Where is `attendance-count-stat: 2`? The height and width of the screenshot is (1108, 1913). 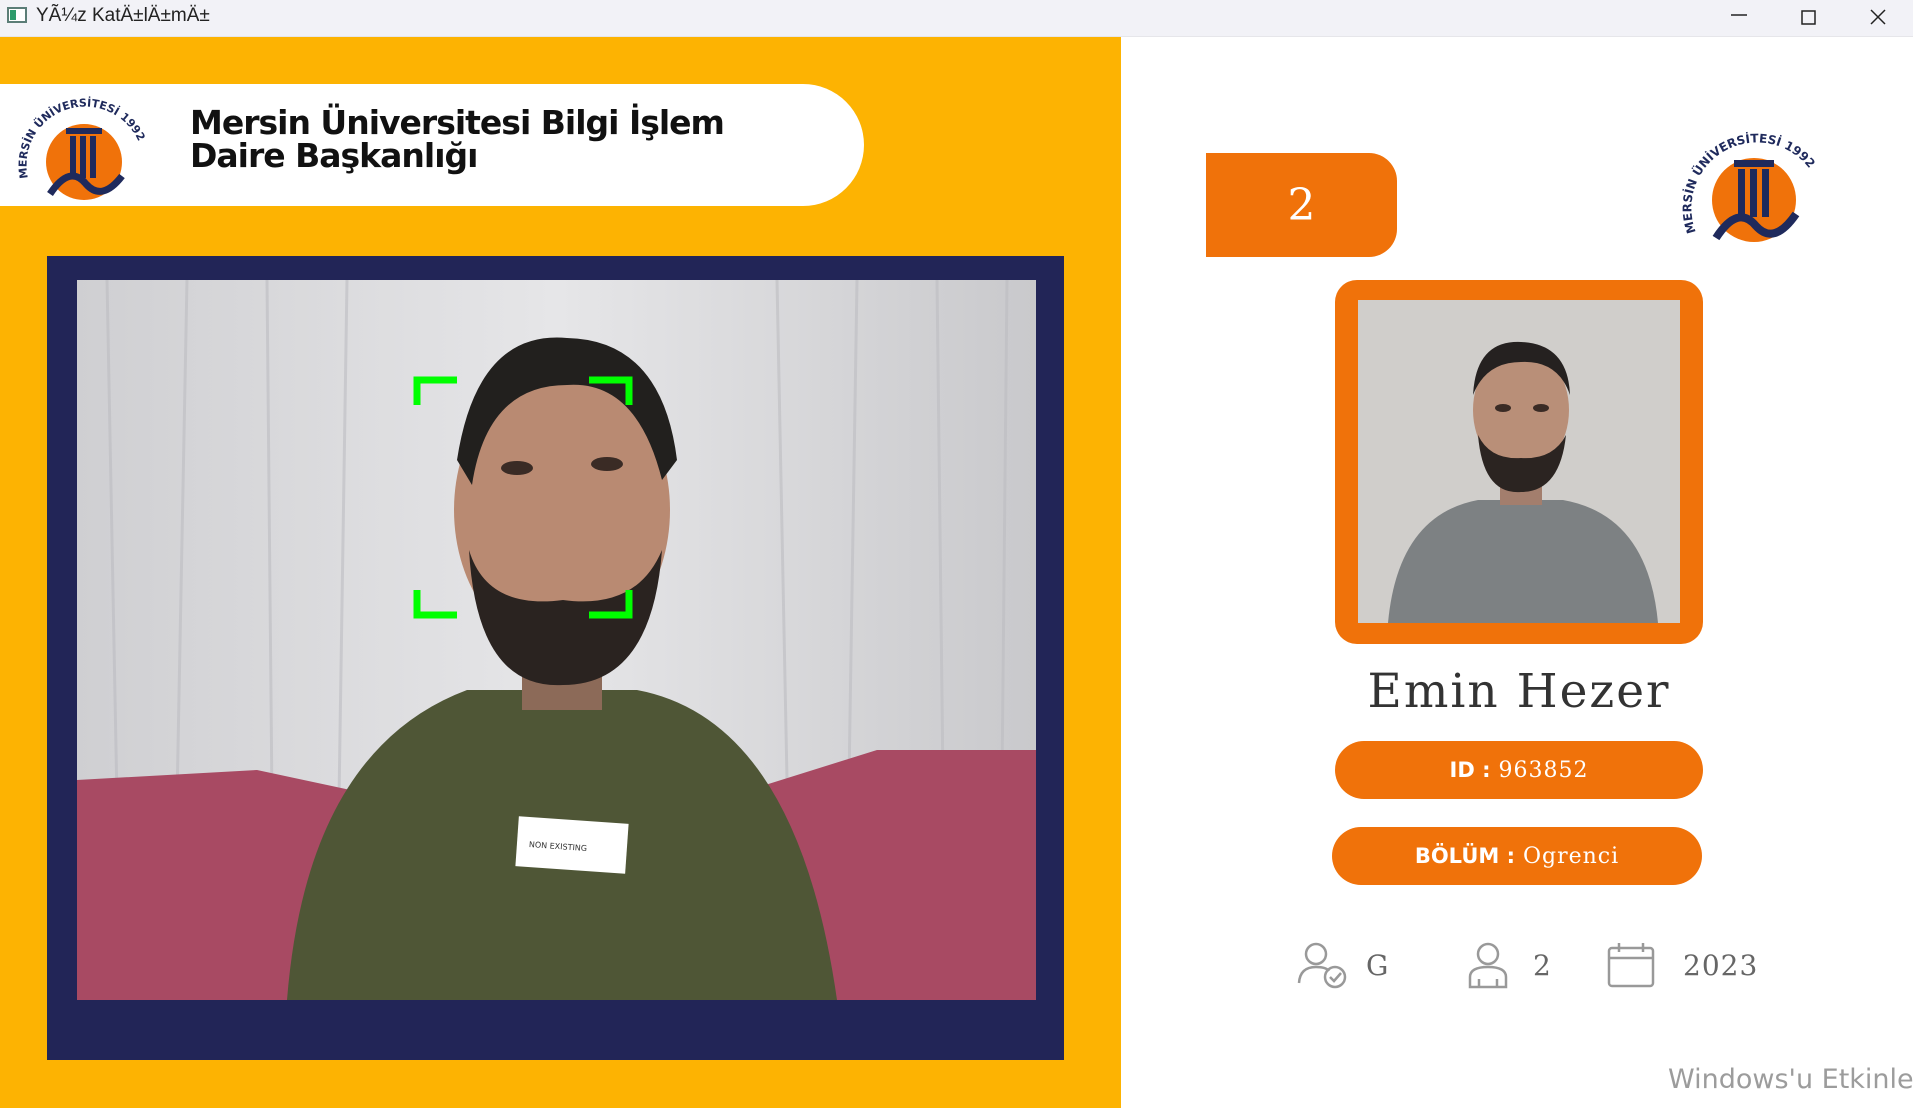 attendance-count-stat: 2 is located at coordinates (1509, 965).